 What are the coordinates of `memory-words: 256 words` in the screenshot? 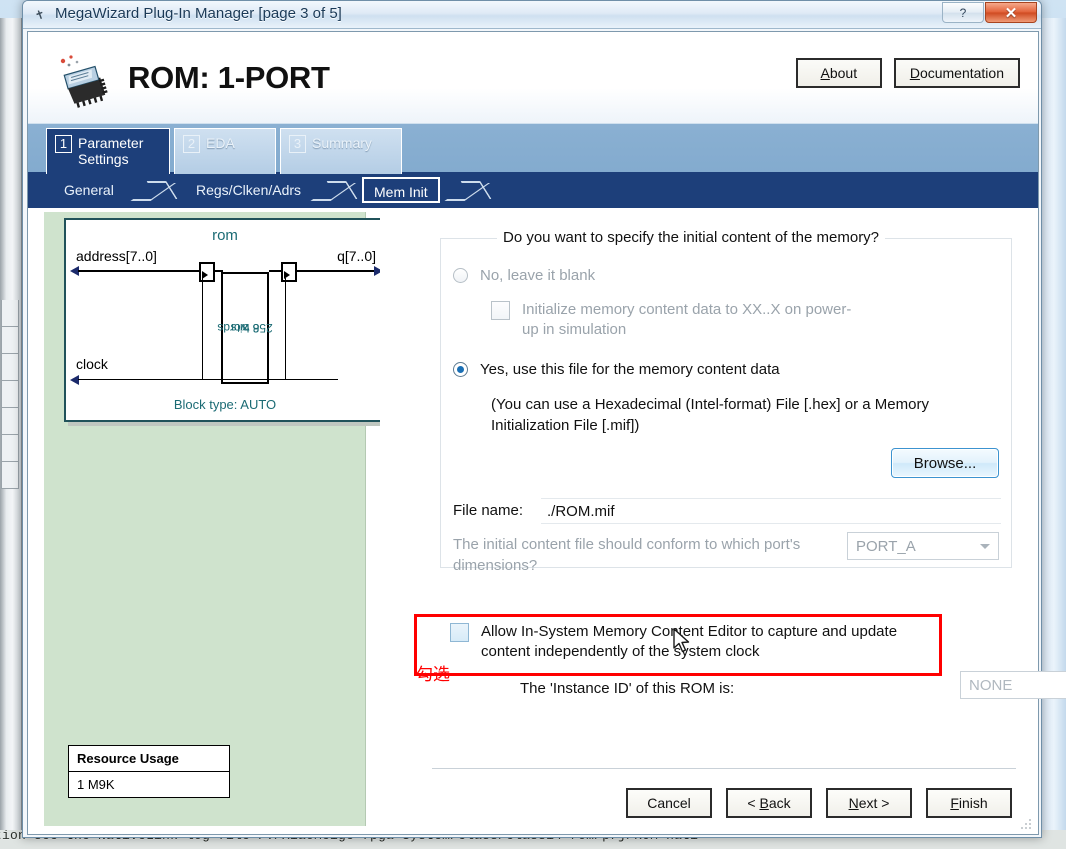 It's located at (245, 328).